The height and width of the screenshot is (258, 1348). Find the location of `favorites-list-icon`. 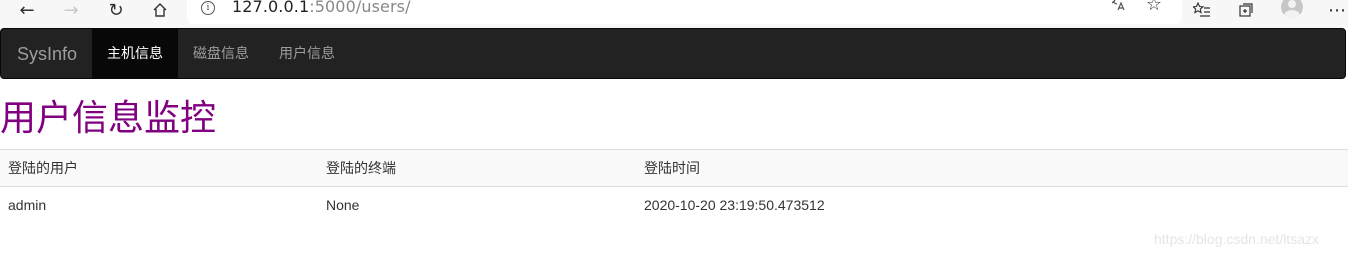

favorites-list-icon is located at coordinates (1202, 10).